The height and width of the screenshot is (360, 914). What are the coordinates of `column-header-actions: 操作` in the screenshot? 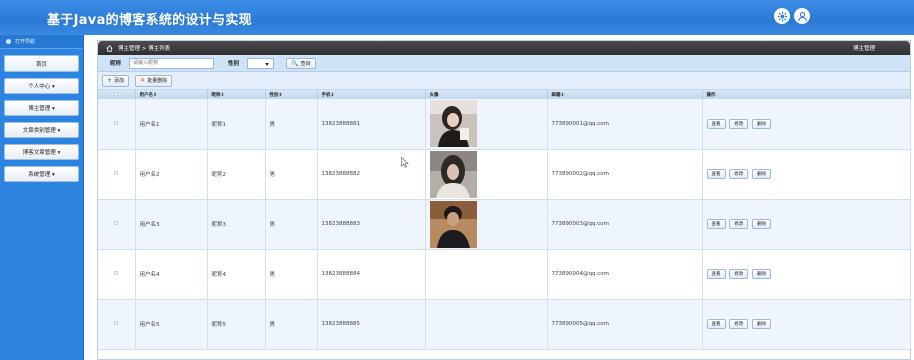 It's located at (806, 94).